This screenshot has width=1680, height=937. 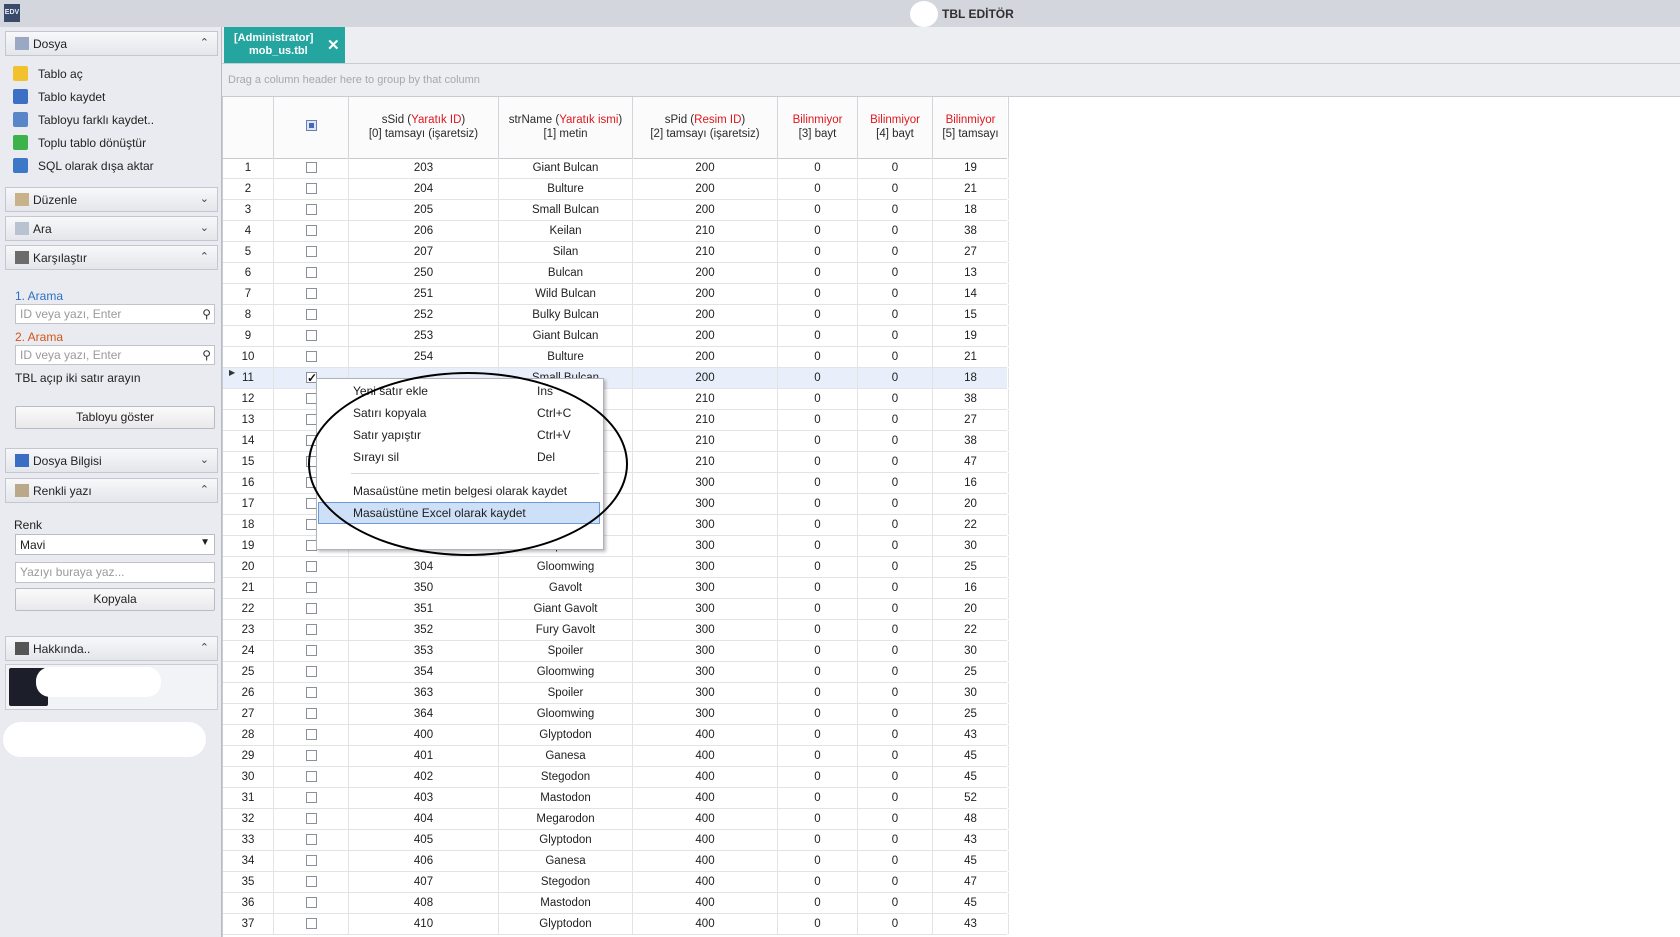 I want to click on table-cell: 401, so click(x=424, y=756).